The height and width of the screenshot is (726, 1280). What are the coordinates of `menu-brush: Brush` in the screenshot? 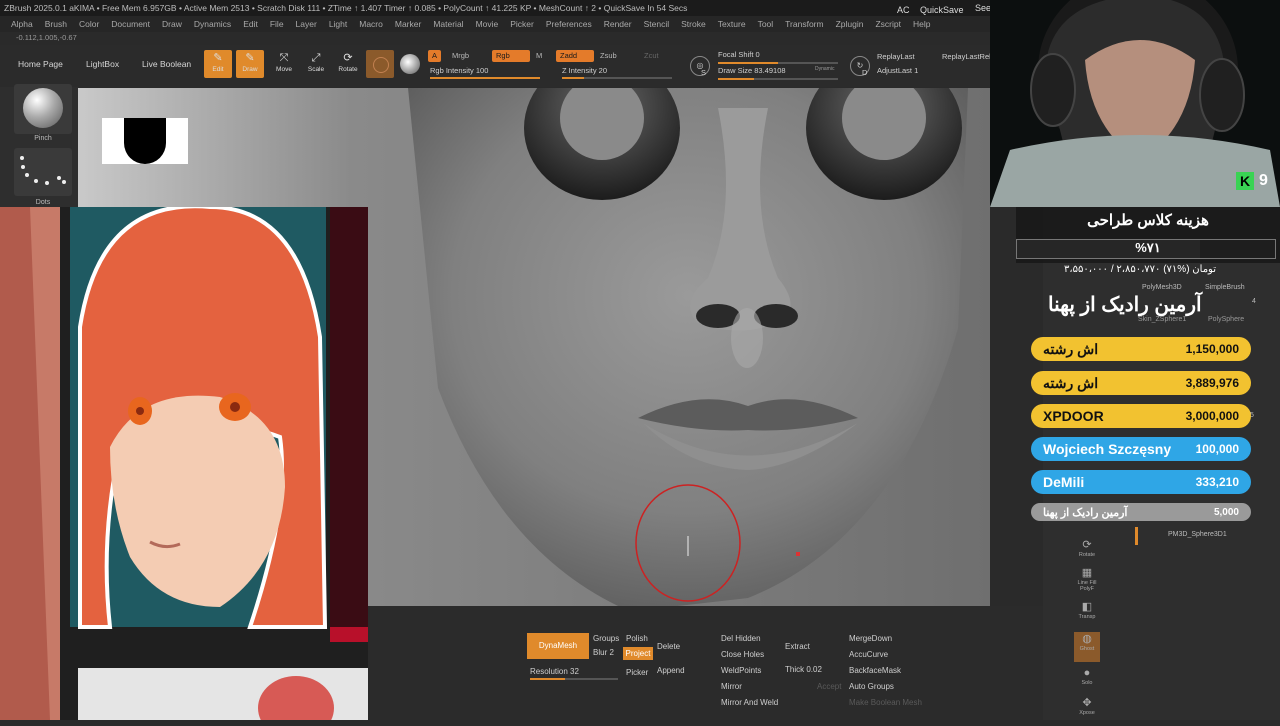 It's located at (56, 24).